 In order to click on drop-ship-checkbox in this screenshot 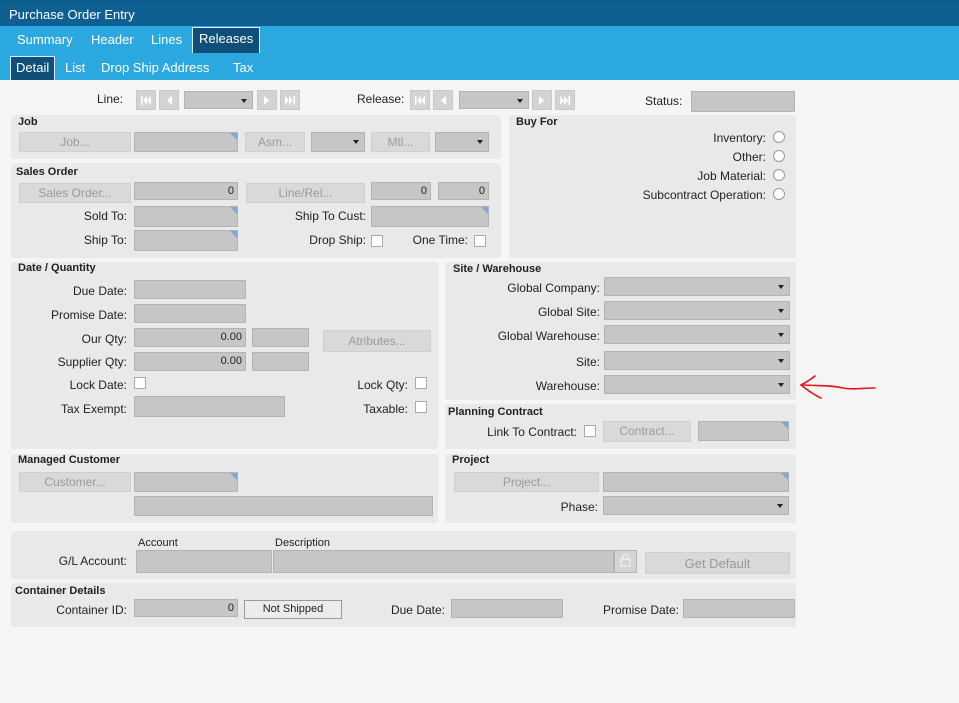, I will do `click(377, 241)`.